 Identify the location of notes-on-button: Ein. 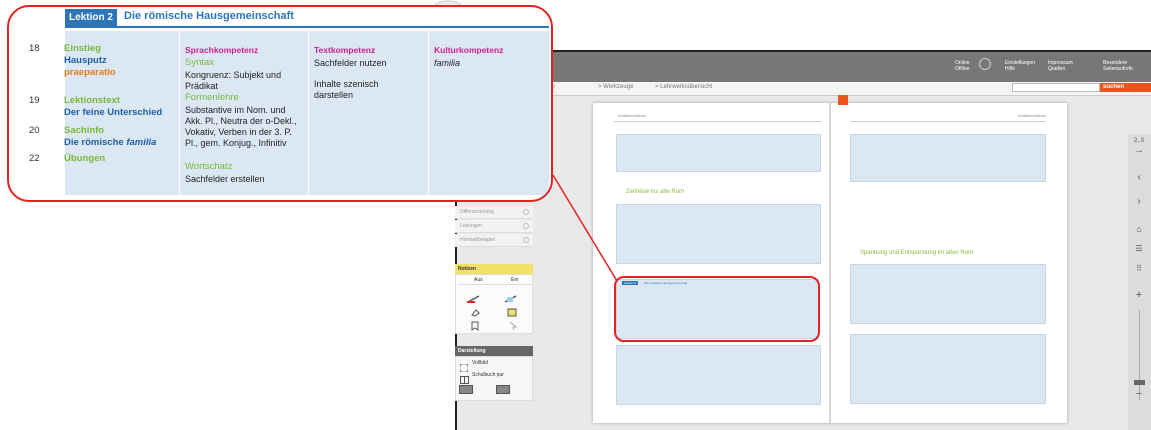
(514, 280).